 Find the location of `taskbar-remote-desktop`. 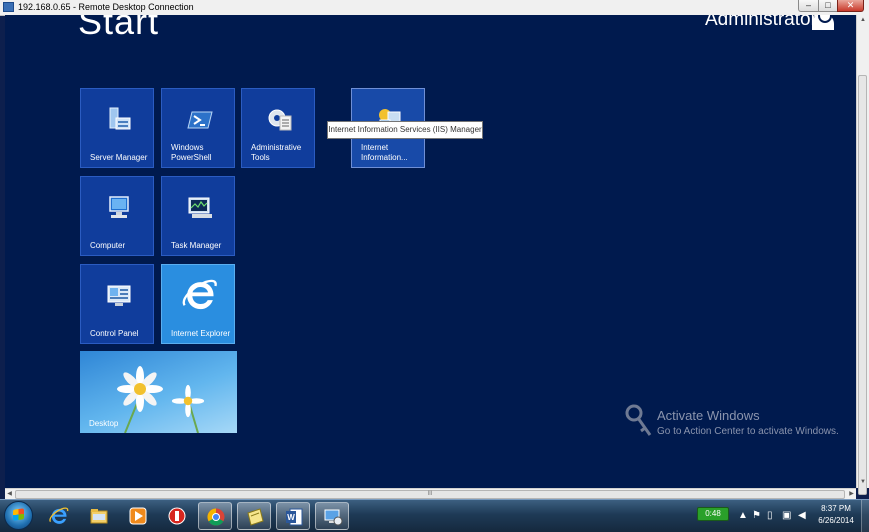

taskbar-remote-desktop is located at coordinates (332, 516).